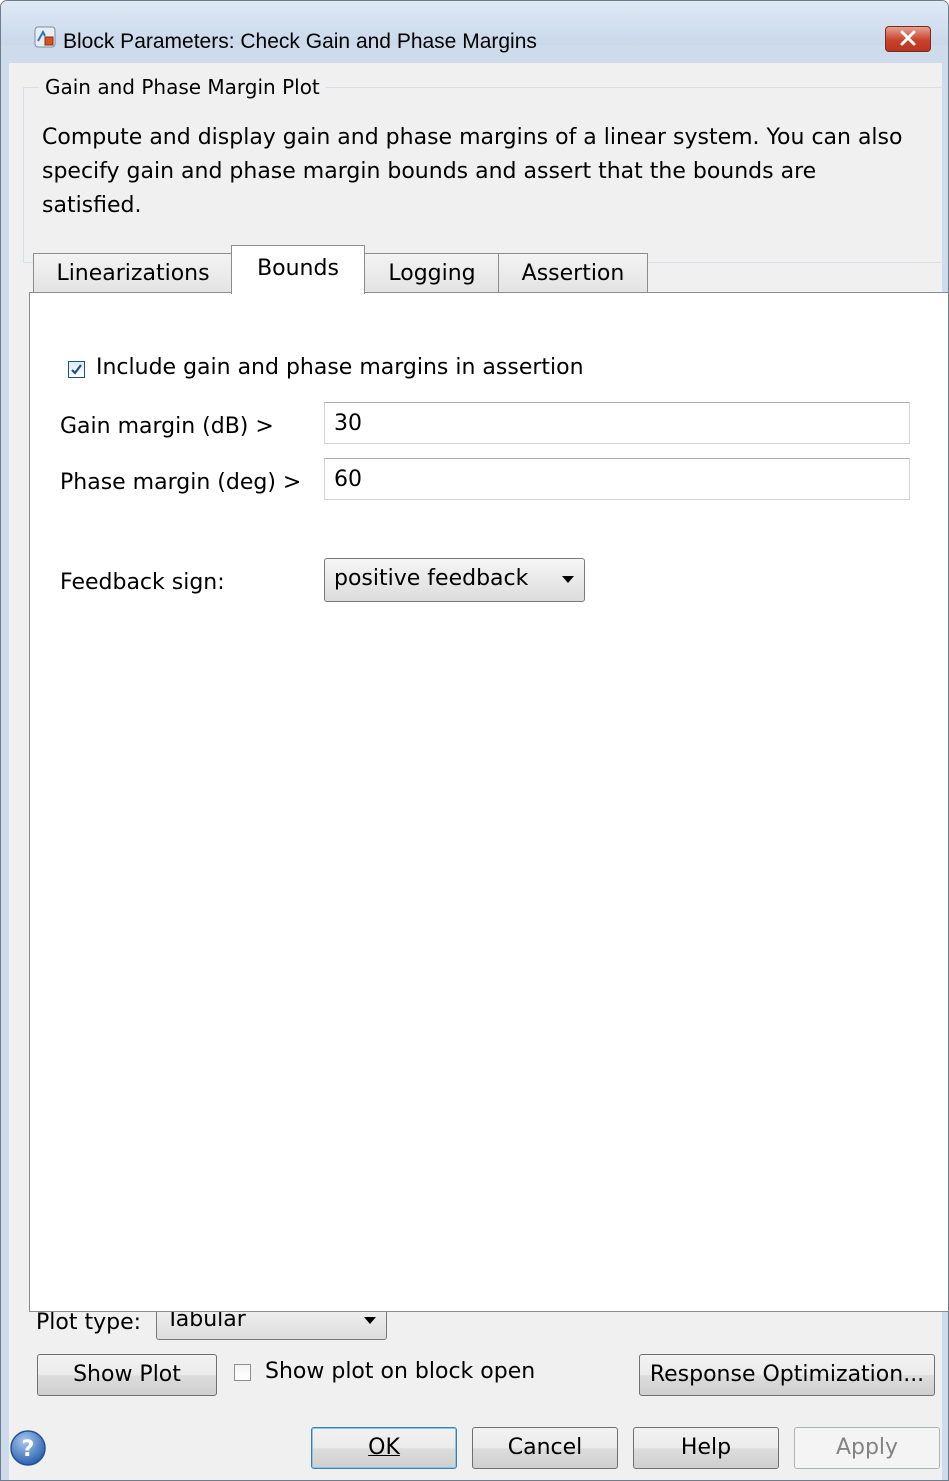 Image resolution: width=949 pixels, height=1481 pixels. Describe the element at coordinates (181, 482) in the screenshot. I see `phase-margin-label: Phase margin (deg) >` at that location.